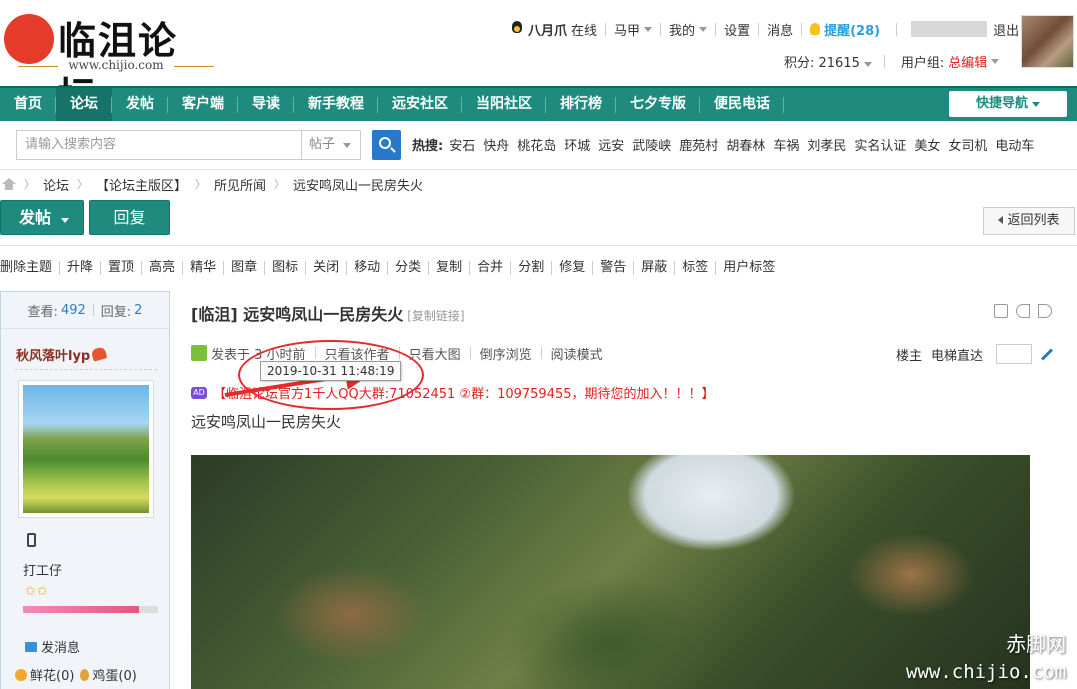 This screenshot has width=1077, height=689. What do you see at coordinates (633, 29) in the screenshot?
I see `vest-menu: 马甲` at bounding box center [633, 29].